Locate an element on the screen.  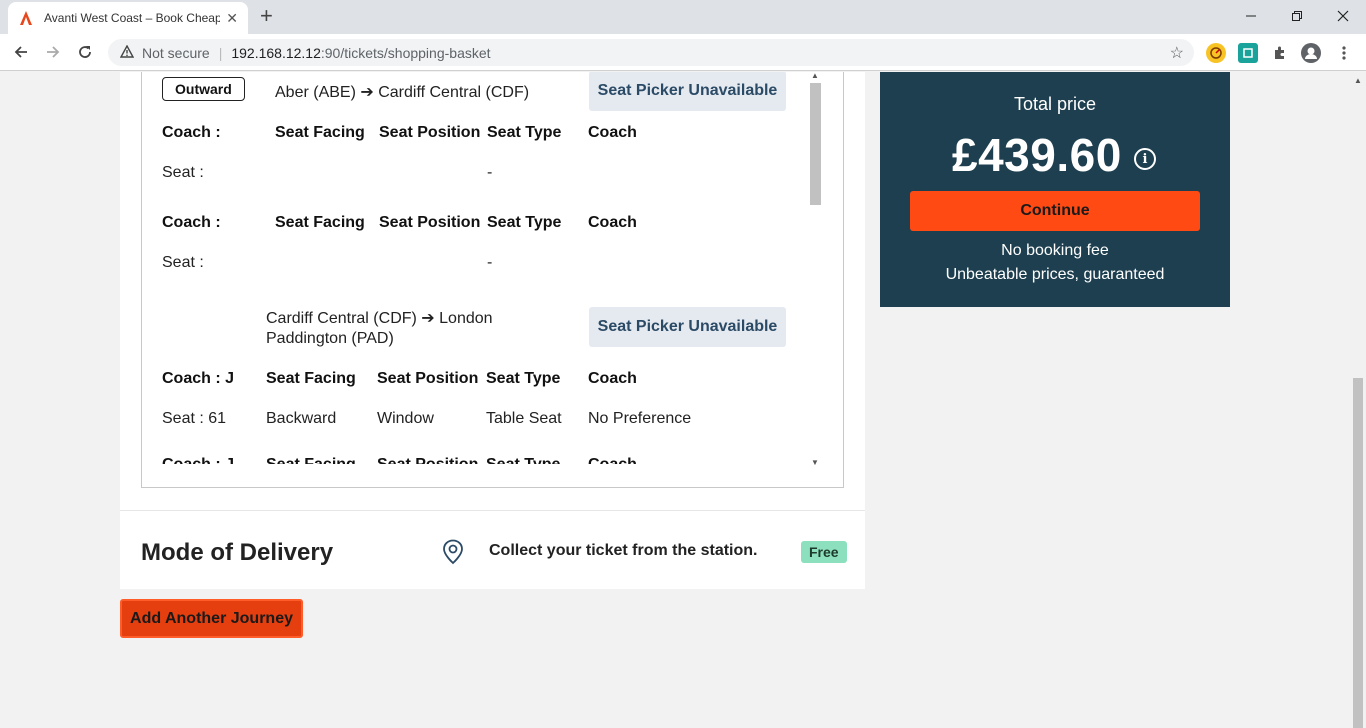
scroll-up-icon: ▲ is located at coordinates (815, 76).